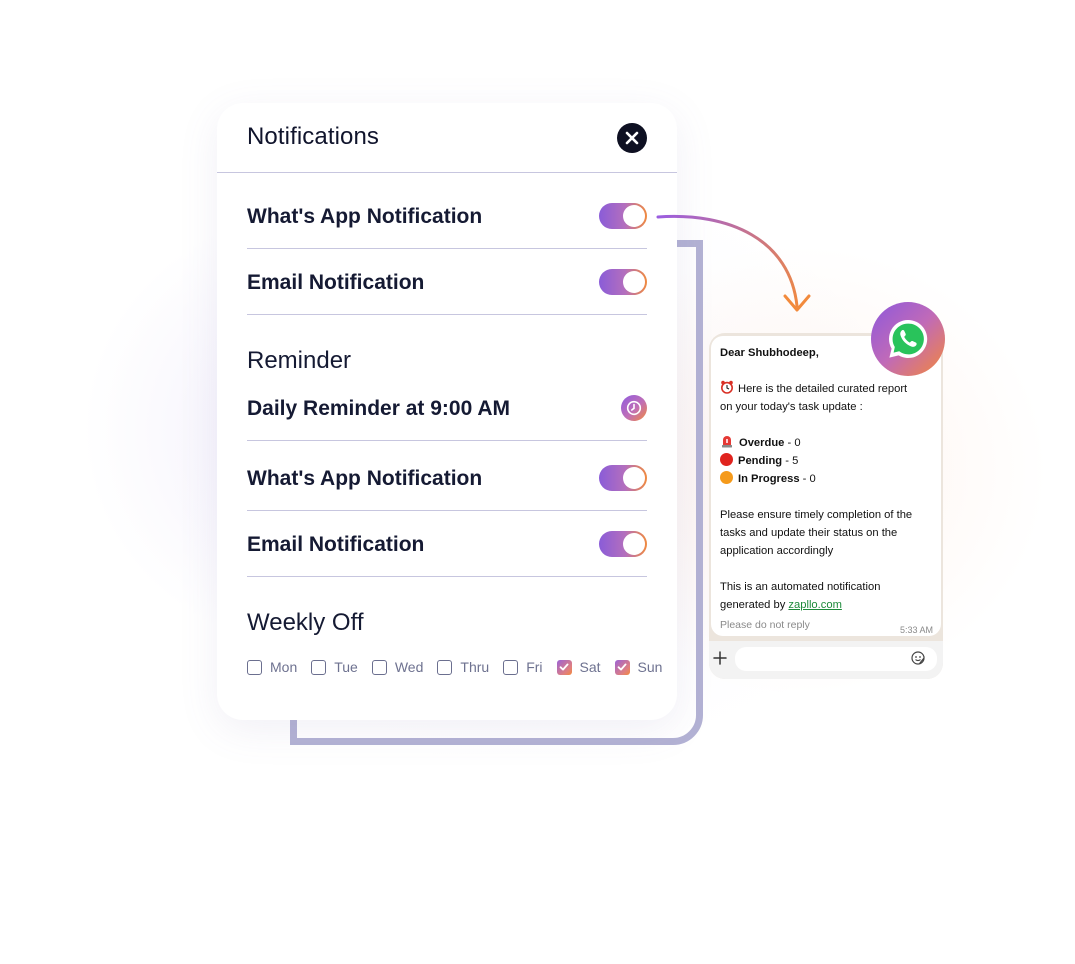 This screenshot has height=964, width=1075. I want to click on attach-button, so click(720, 659).